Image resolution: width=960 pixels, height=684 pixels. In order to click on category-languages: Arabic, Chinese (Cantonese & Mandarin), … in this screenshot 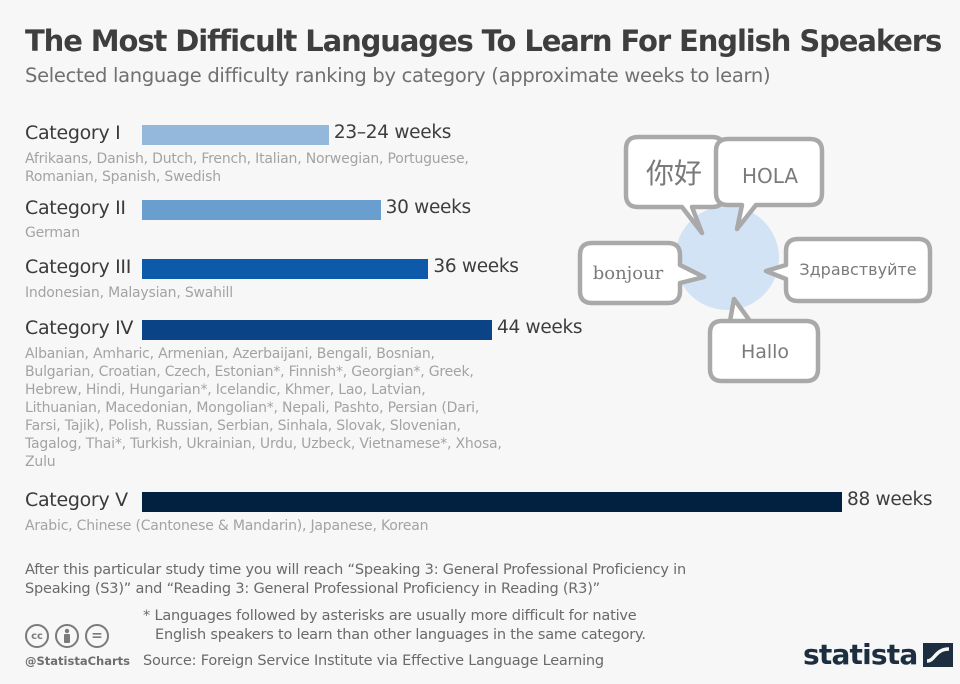, I will do `click(227, 526)`.